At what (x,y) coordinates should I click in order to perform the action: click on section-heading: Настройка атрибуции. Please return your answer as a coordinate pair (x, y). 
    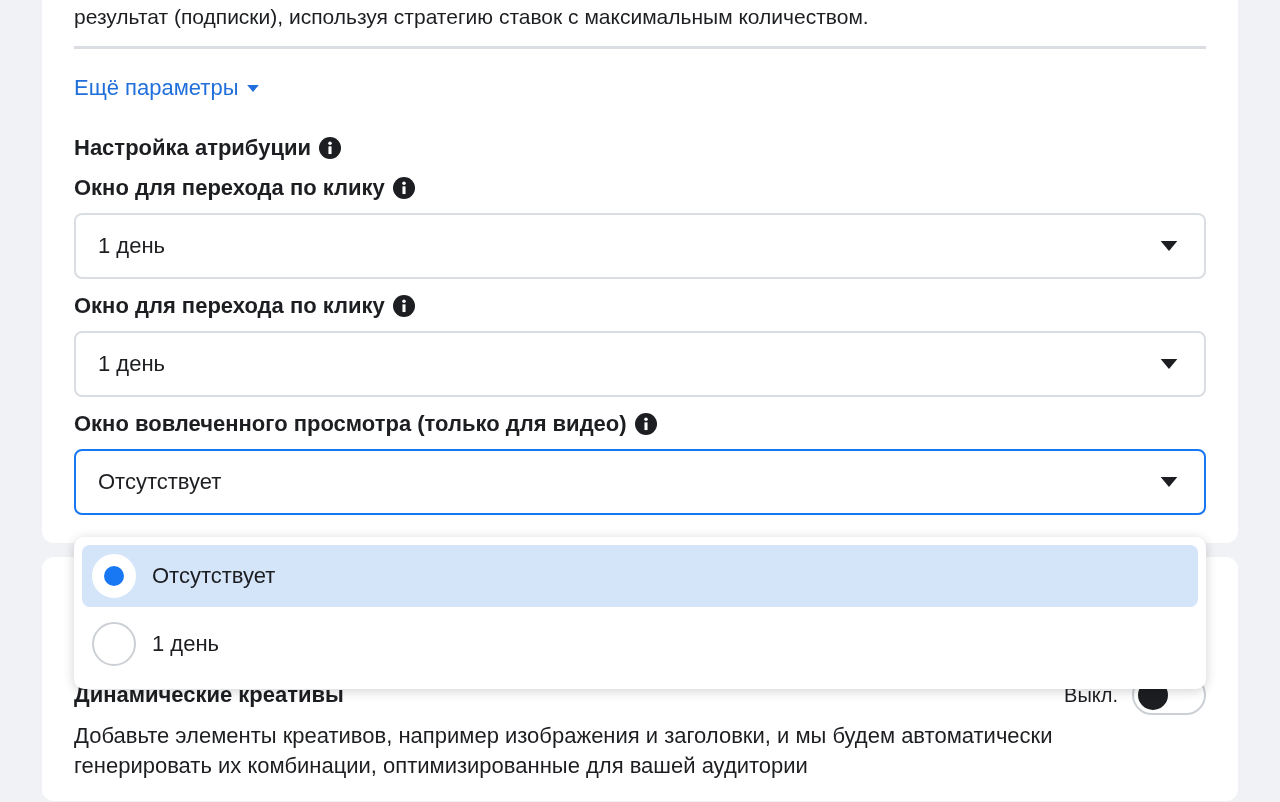
    Looking at the image, I should click on (192, 148).